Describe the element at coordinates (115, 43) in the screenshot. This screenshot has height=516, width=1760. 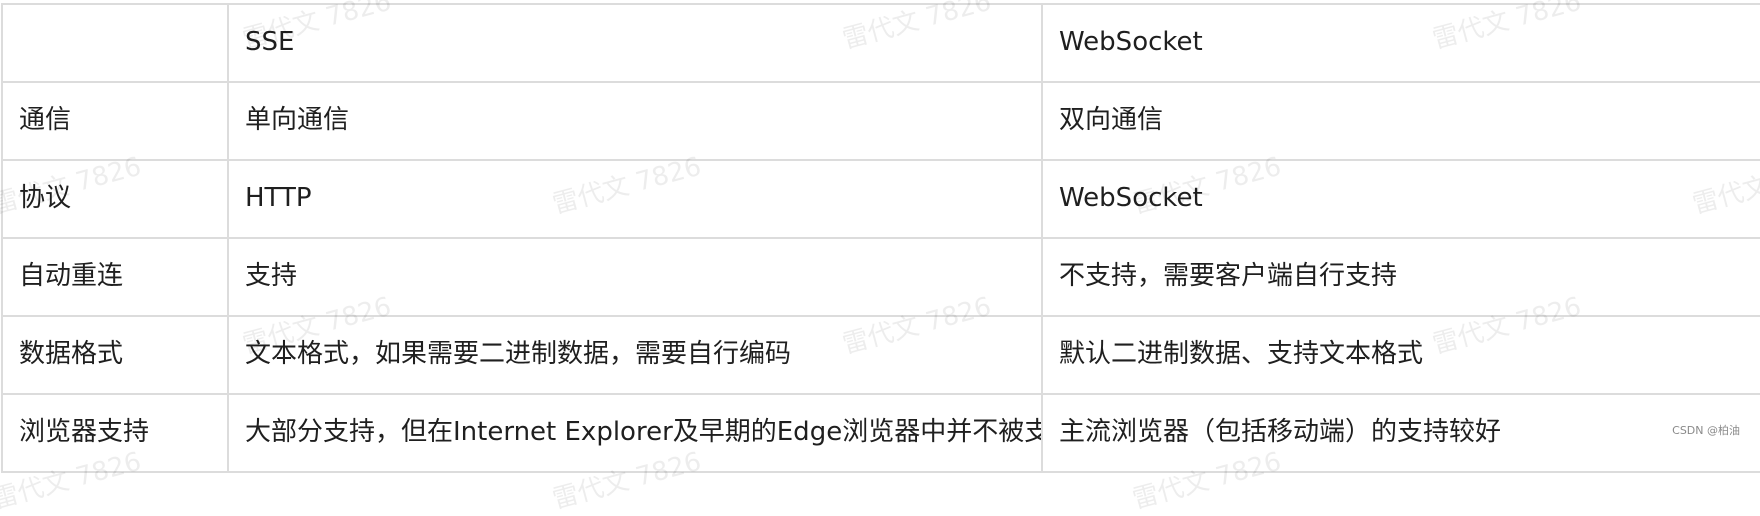
I see `header-cell-corner` at that location.